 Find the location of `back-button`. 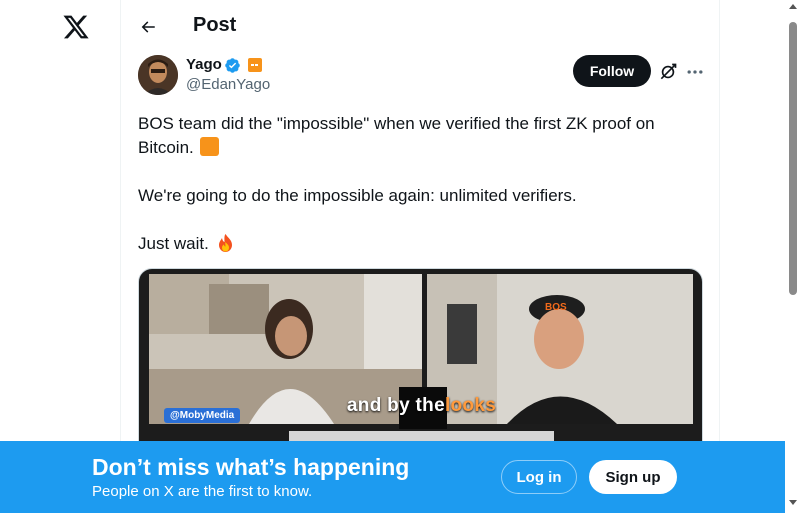

back-button is located at coordinates (148, 27).